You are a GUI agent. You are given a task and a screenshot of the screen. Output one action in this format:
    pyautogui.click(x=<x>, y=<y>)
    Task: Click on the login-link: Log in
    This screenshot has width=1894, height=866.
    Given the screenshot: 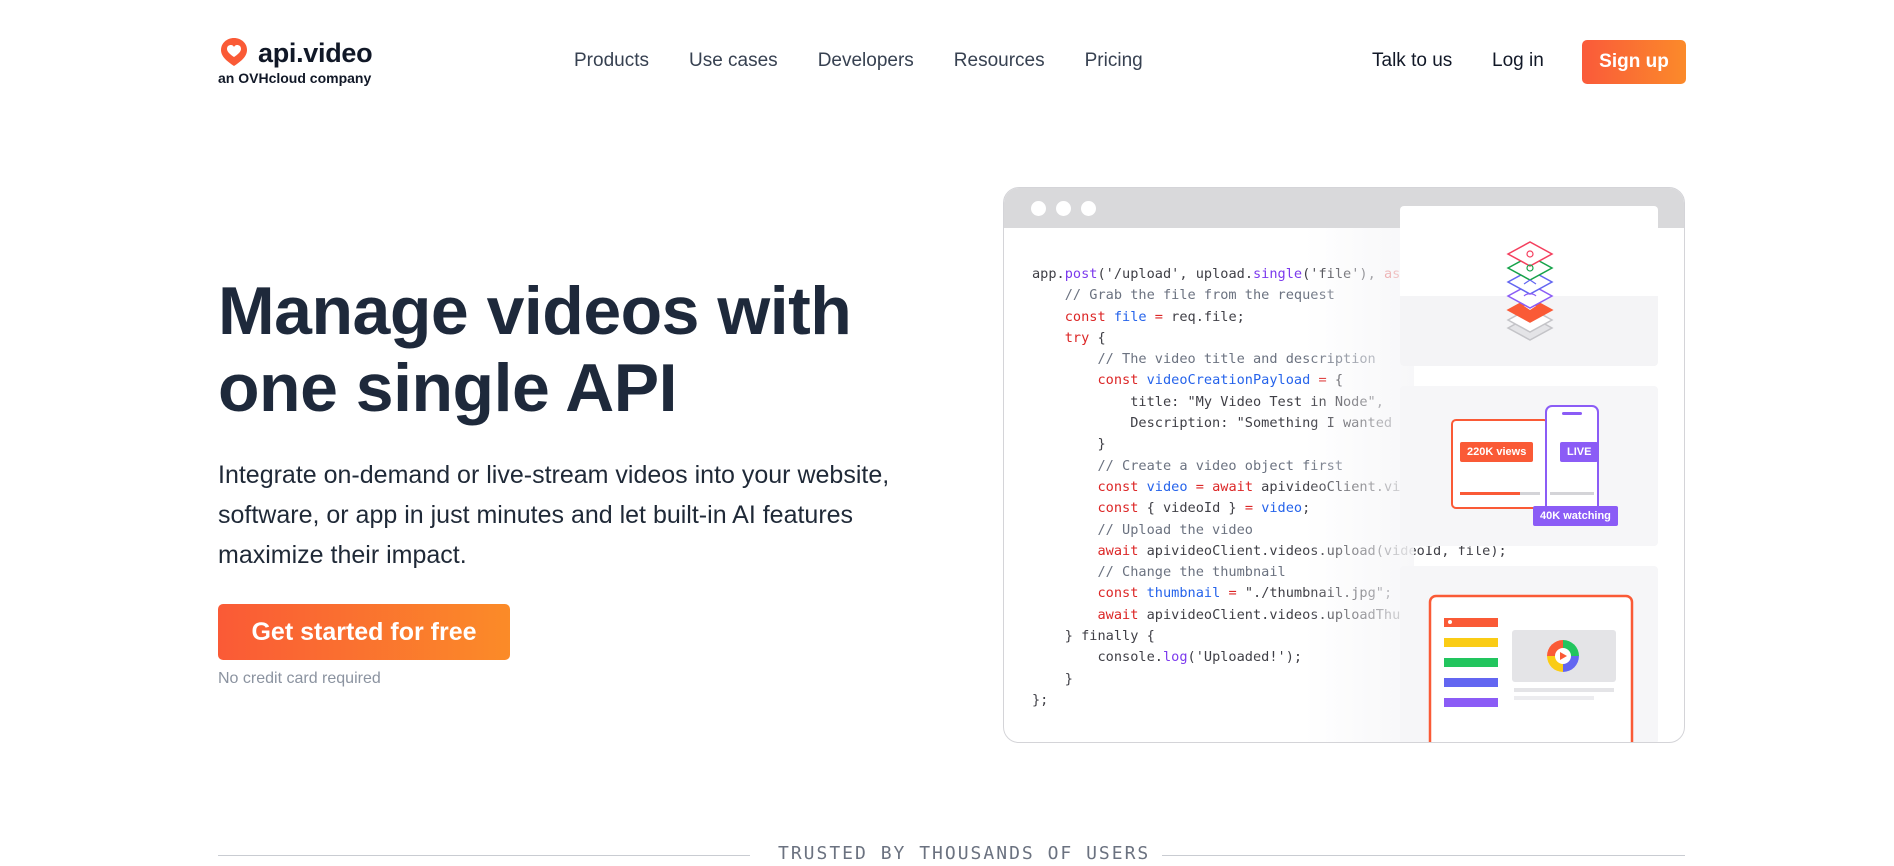 What is the action you would take?
    pyautogui.click(x=1518, y=61)
    